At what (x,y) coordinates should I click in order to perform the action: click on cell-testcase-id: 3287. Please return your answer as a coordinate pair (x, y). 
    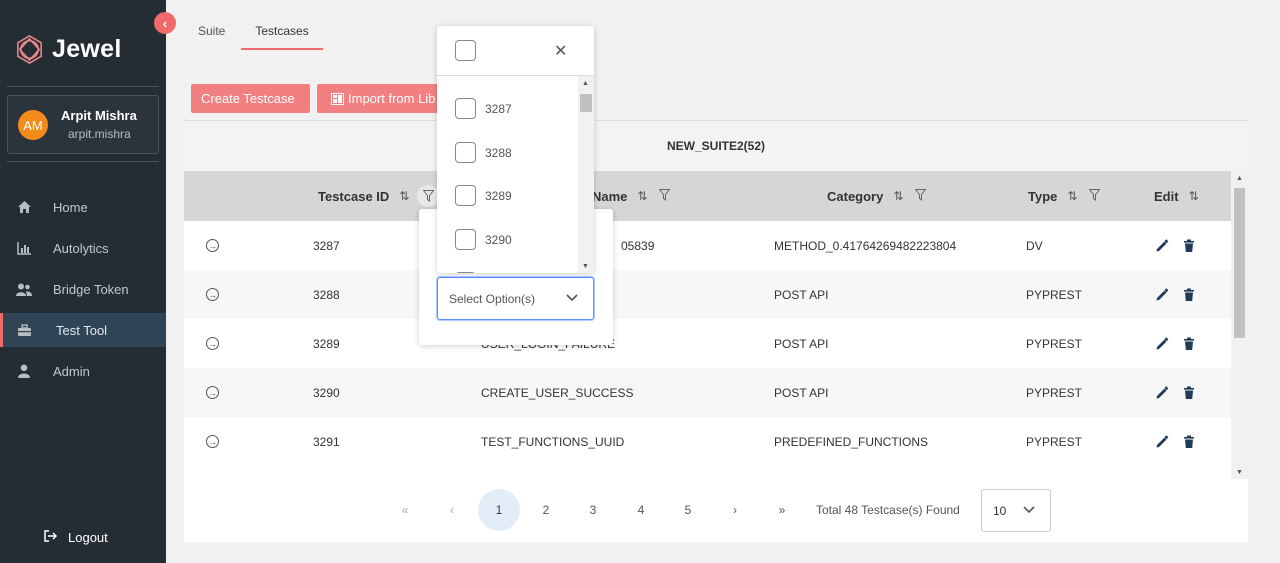
    Looking at the image, I should click on (326, 245).